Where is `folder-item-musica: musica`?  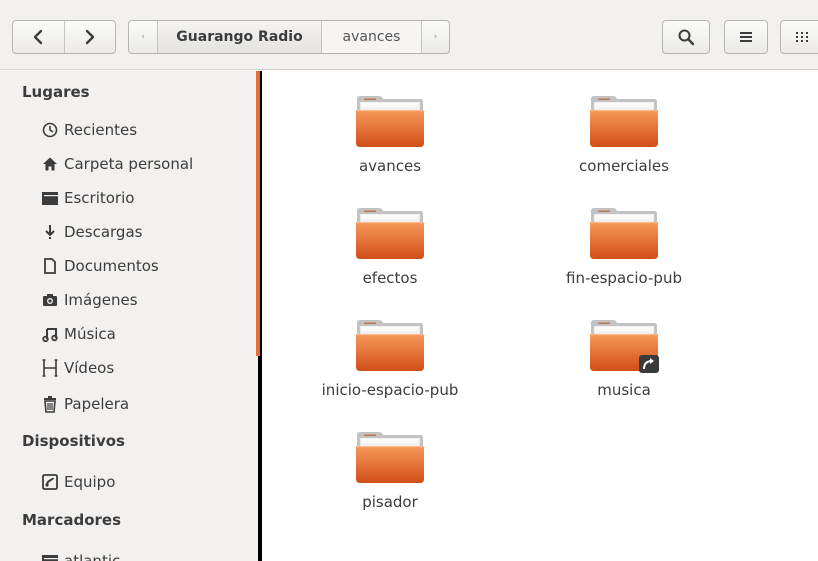
folder-item-musica: musica is located at coordinates (624, 358).